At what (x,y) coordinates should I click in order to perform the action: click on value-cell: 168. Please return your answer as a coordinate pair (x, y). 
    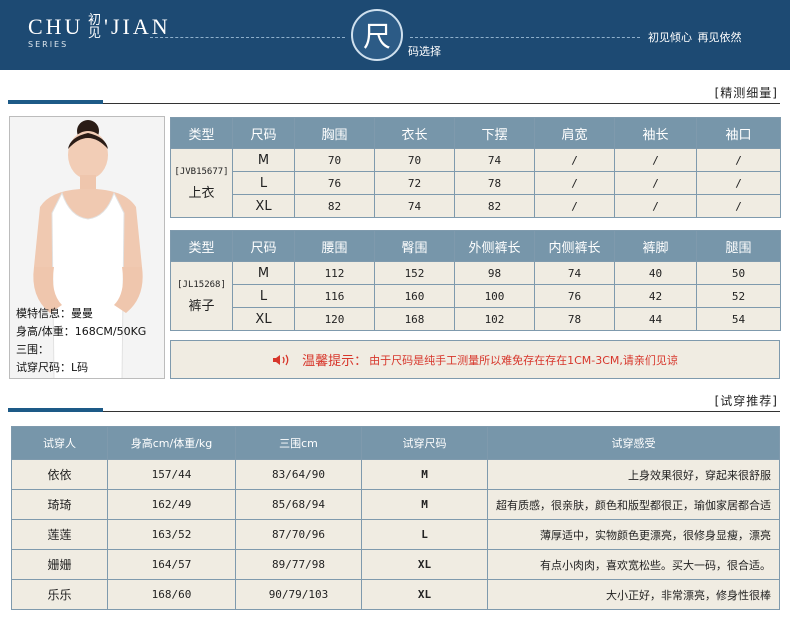
    Looking at the image, I should click on (414, 319).